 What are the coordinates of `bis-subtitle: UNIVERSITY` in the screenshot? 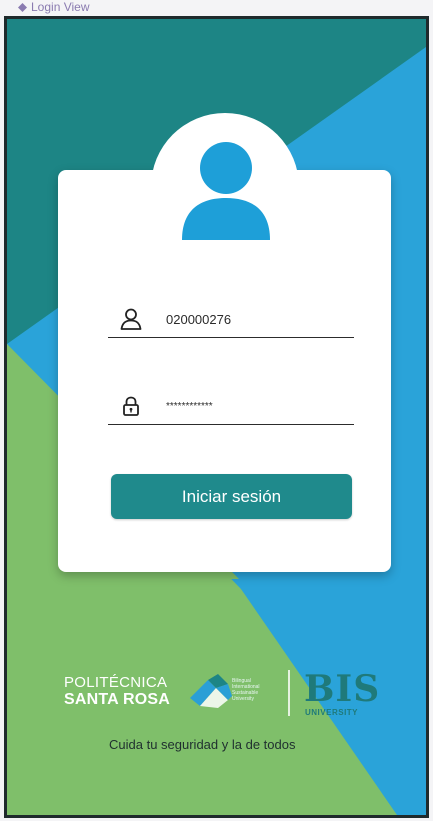 It's located at (332, 712).